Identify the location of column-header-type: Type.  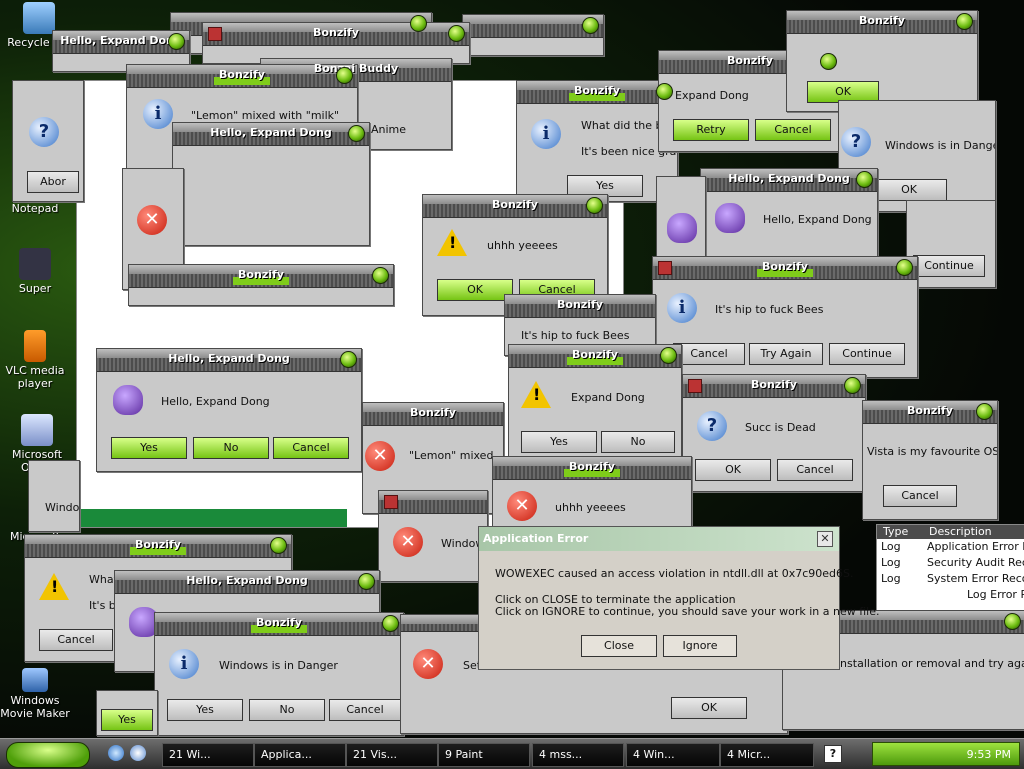
(895, 532).